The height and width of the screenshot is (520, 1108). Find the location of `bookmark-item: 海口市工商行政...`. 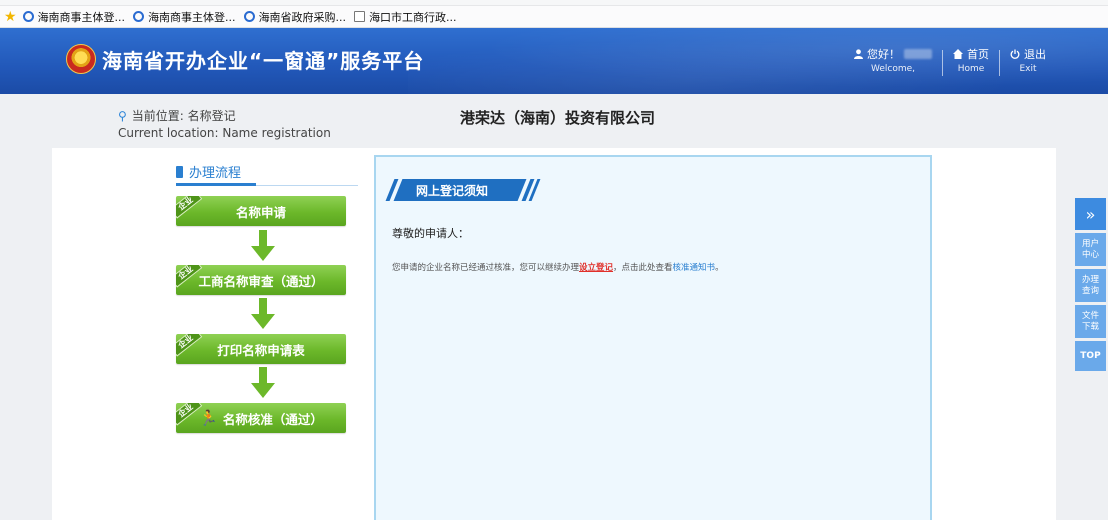

bookmark-item: 海口市工商行政... is located at coordinates (405, 17).